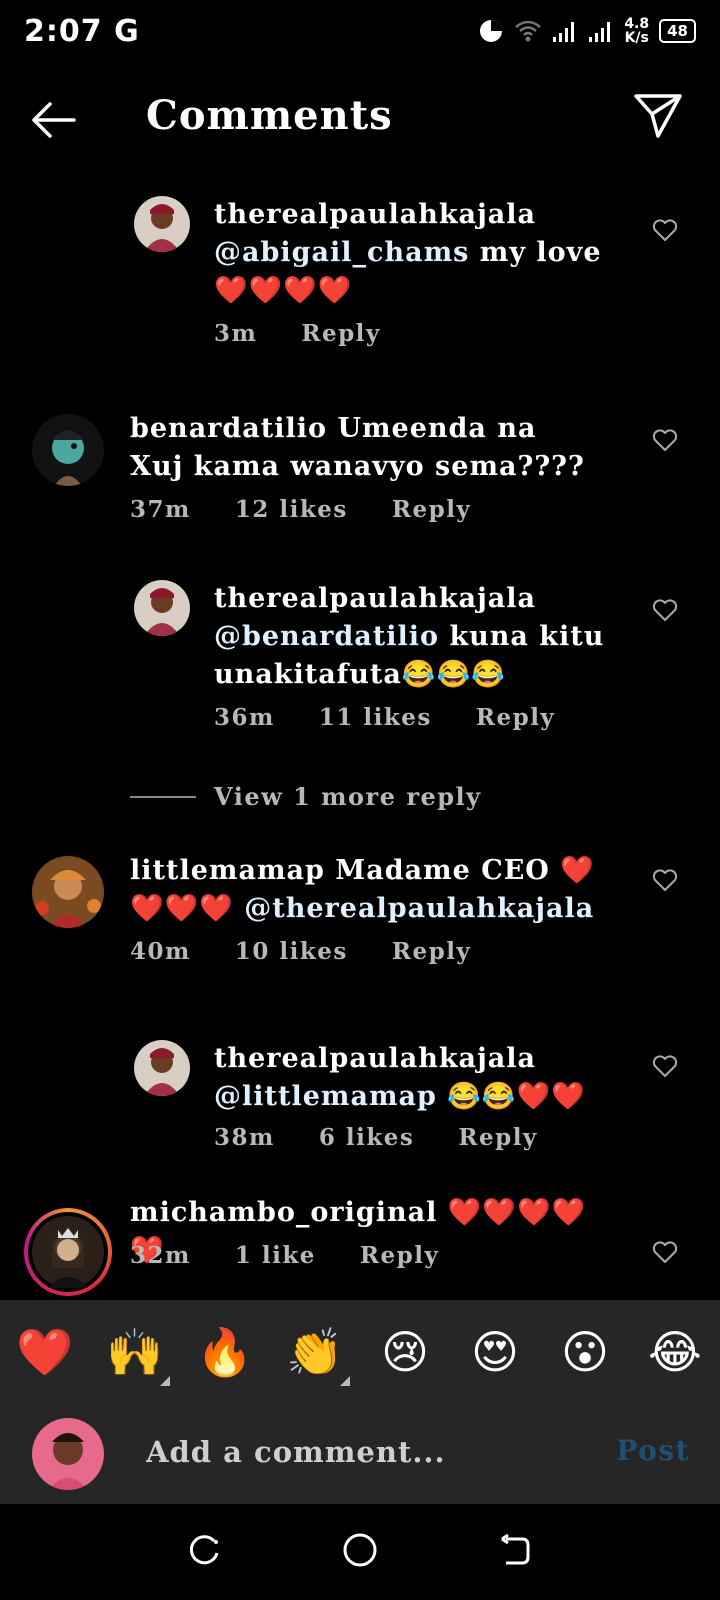 Image resolution: width=720 pixels, height=1600 pixels. I want to click on header: Comments, so click(360, 120).